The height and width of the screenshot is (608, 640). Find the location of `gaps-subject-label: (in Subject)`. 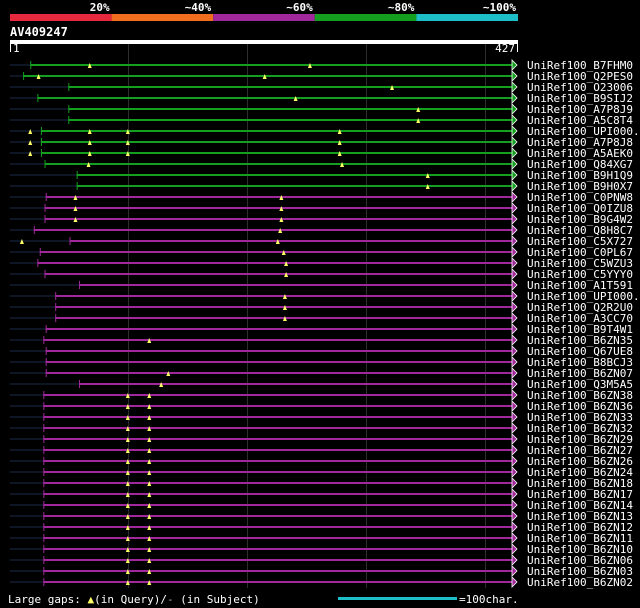

gaps-subject-label: (in Subject) is located at coordinates (217, 599).